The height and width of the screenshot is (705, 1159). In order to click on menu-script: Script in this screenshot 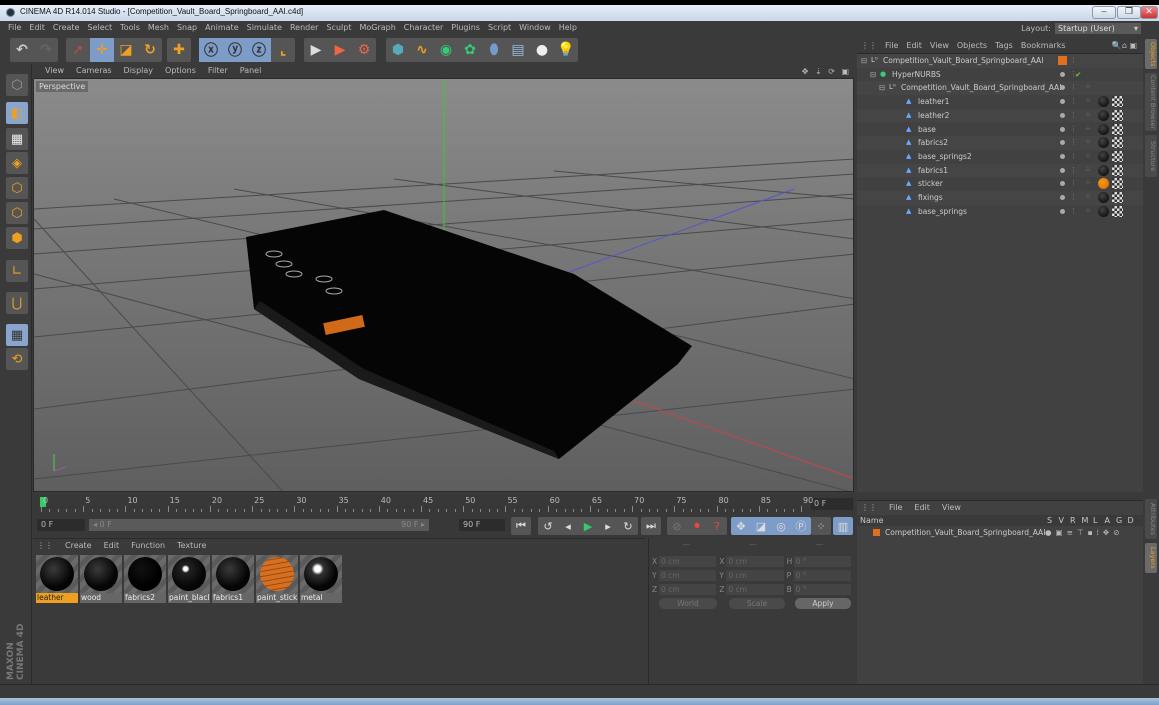, I will do `click(499, 28)`.